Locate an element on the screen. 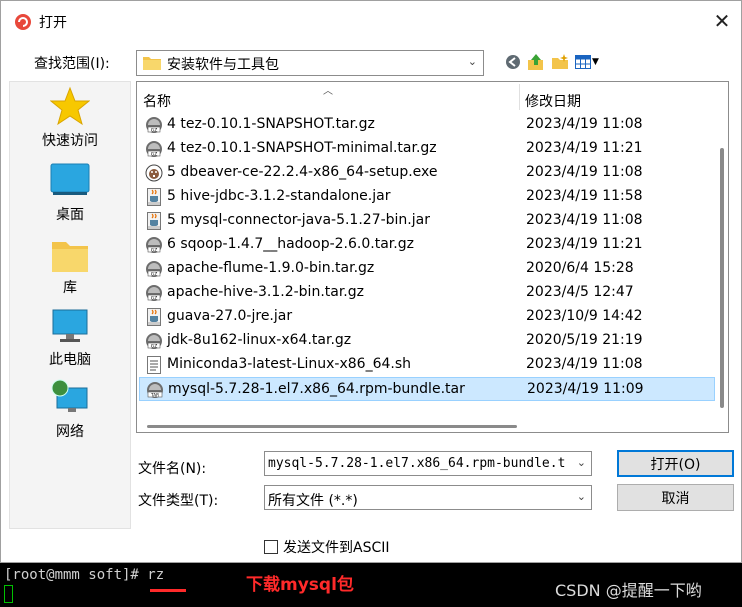  annotation-text: 下载mysql包 is located at coordinates (300, 585).